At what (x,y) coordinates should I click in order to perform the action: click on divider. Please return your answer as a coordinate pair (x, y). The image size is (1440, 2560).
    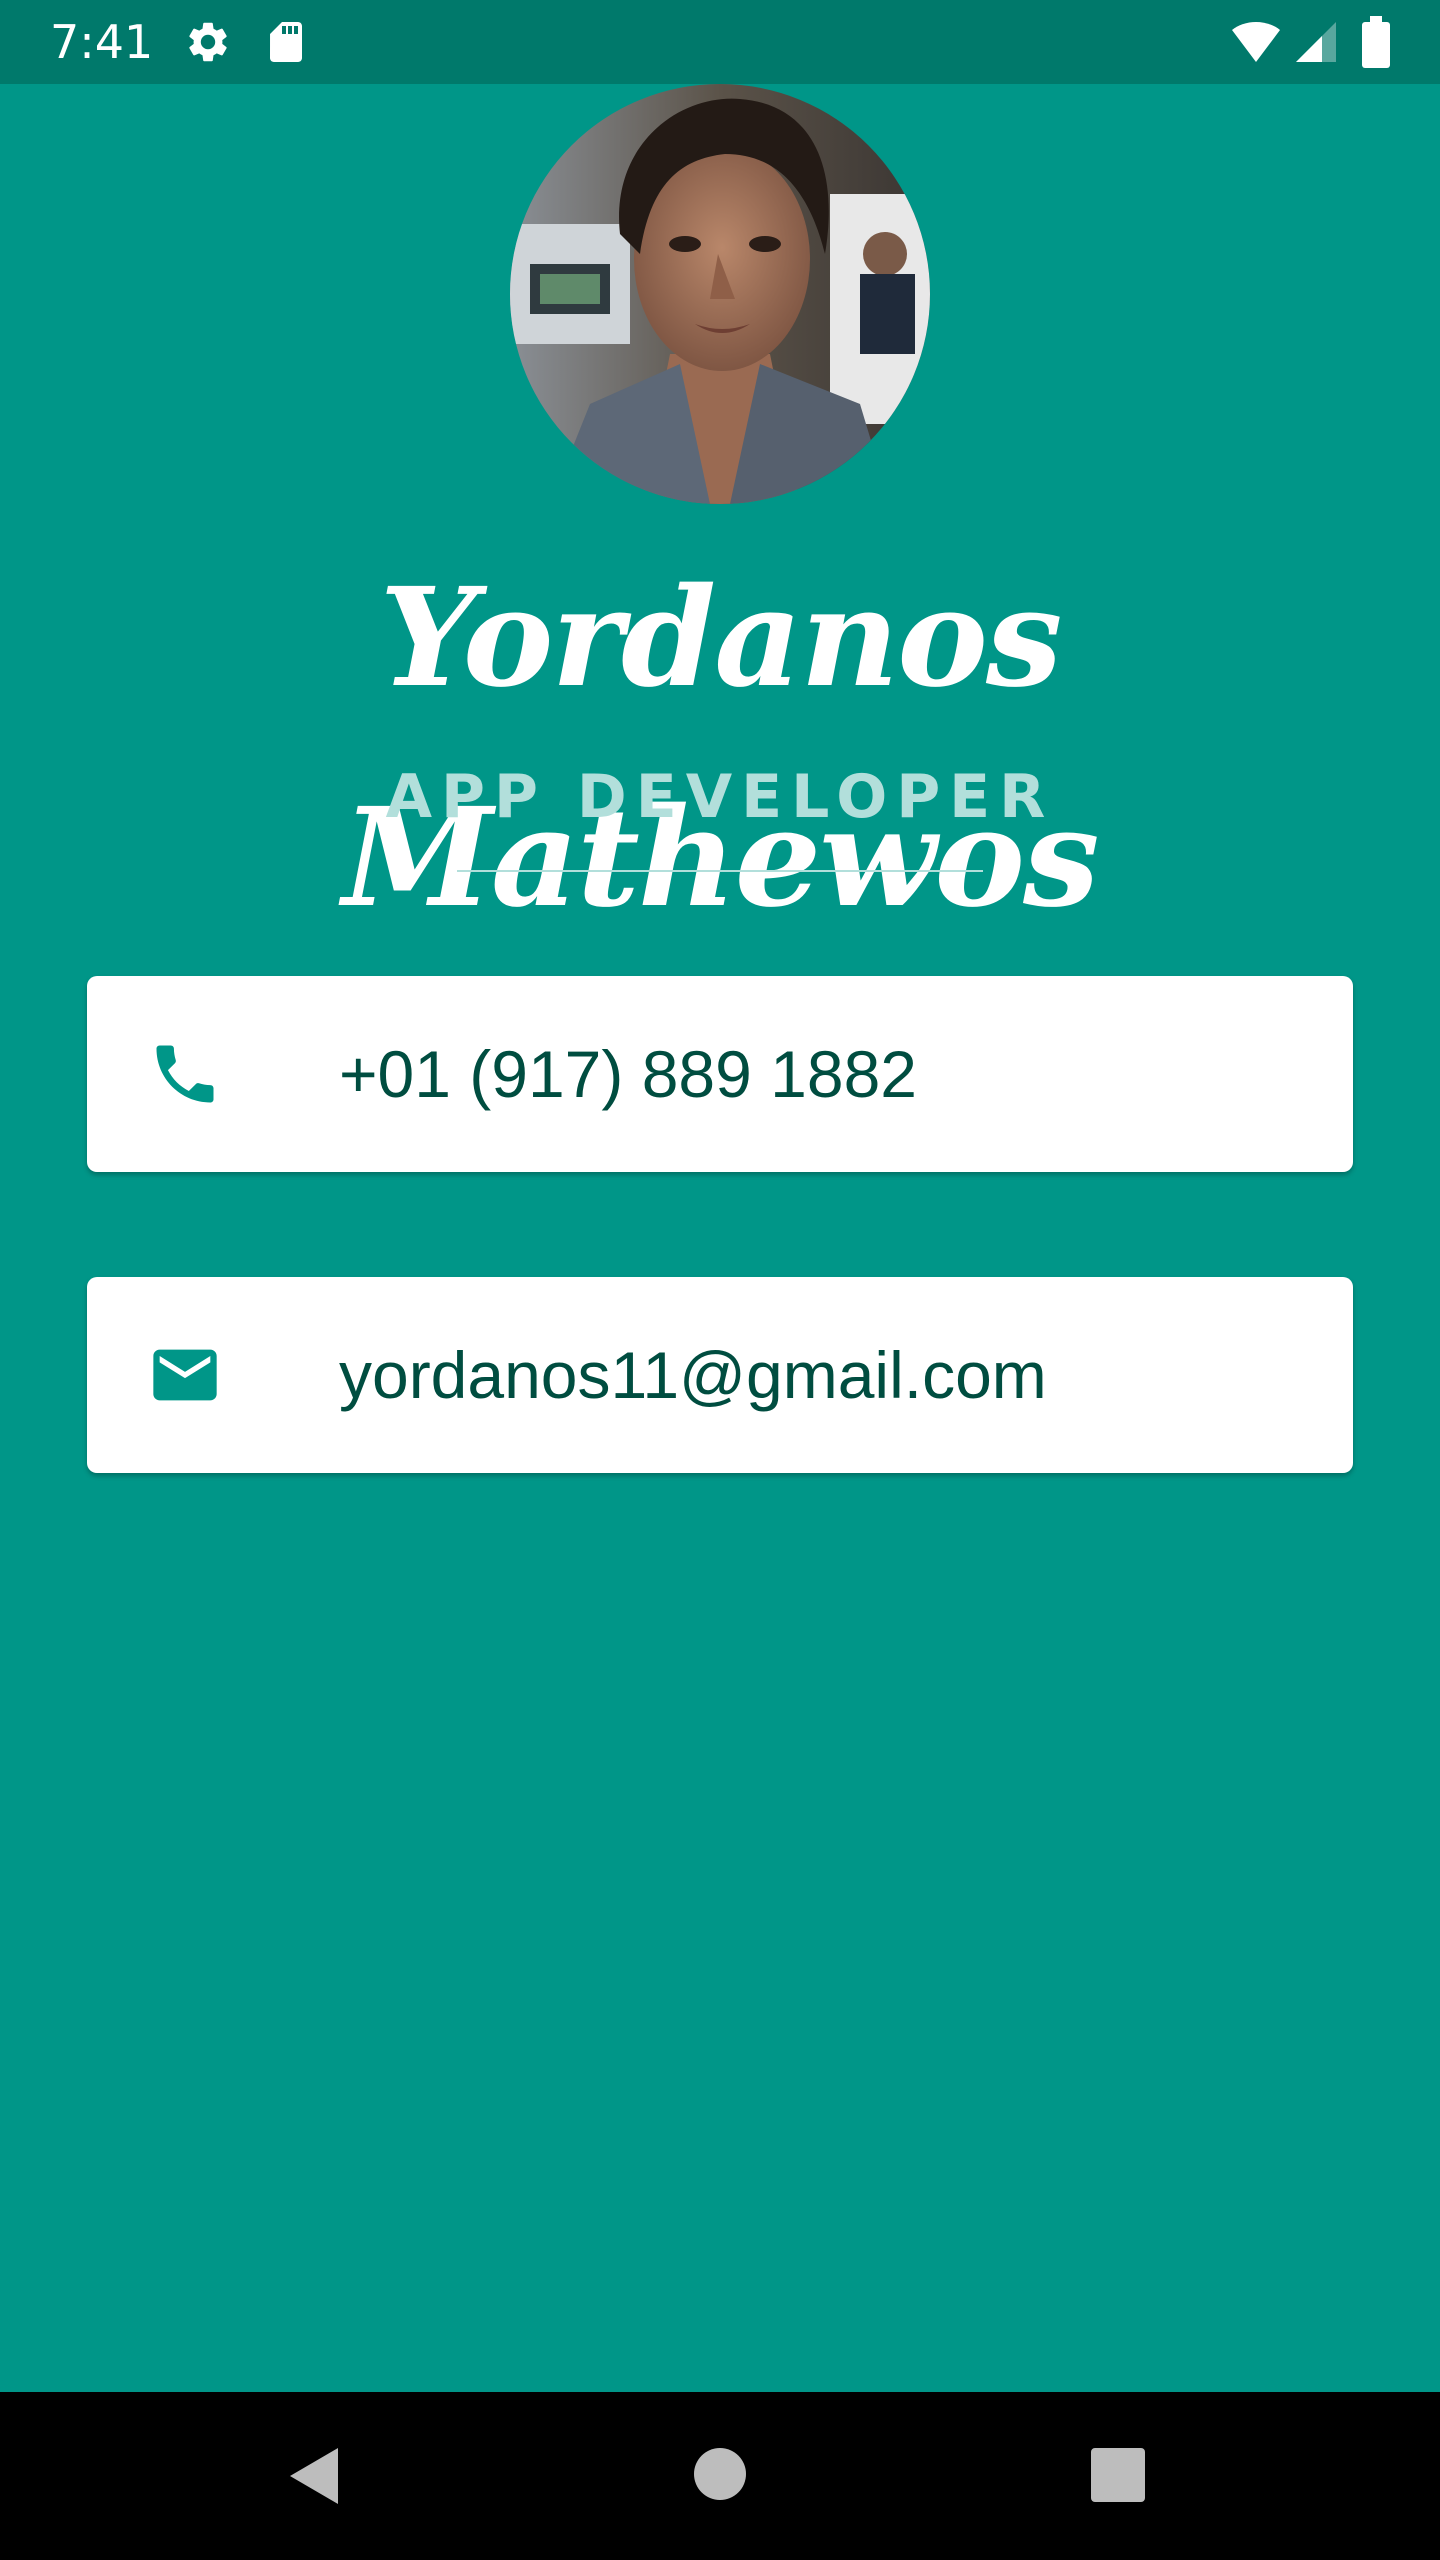
    Looking at the image, I should click on (720, 871).